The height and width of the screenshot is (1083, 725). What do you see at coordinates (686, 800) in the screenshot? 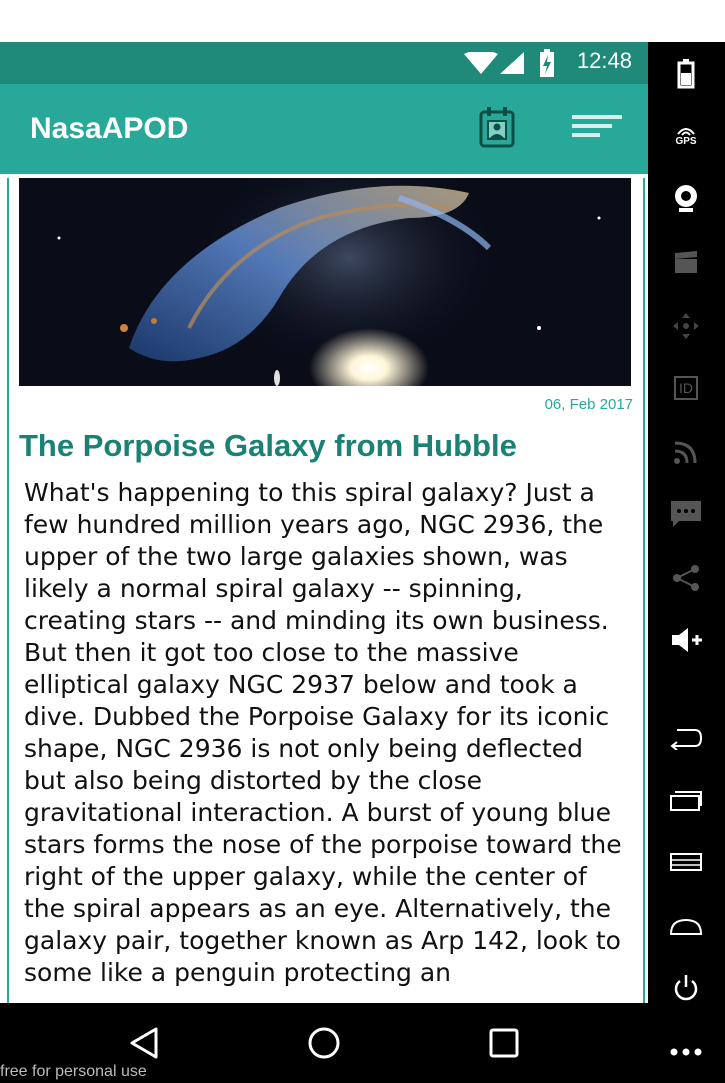
I see `emulator-recents-icon` at bounding box center [686, 800].